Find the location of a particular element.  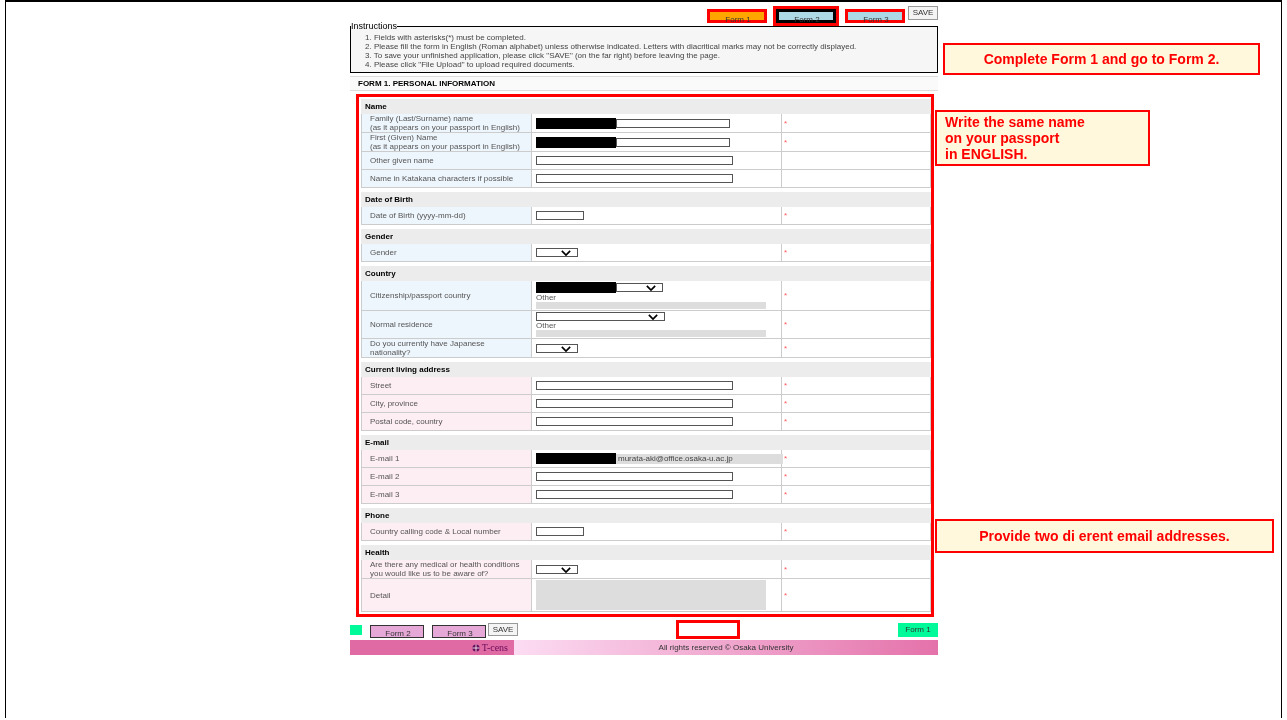

form-nav-button: Form 3 is located at coordinates (459, 631).